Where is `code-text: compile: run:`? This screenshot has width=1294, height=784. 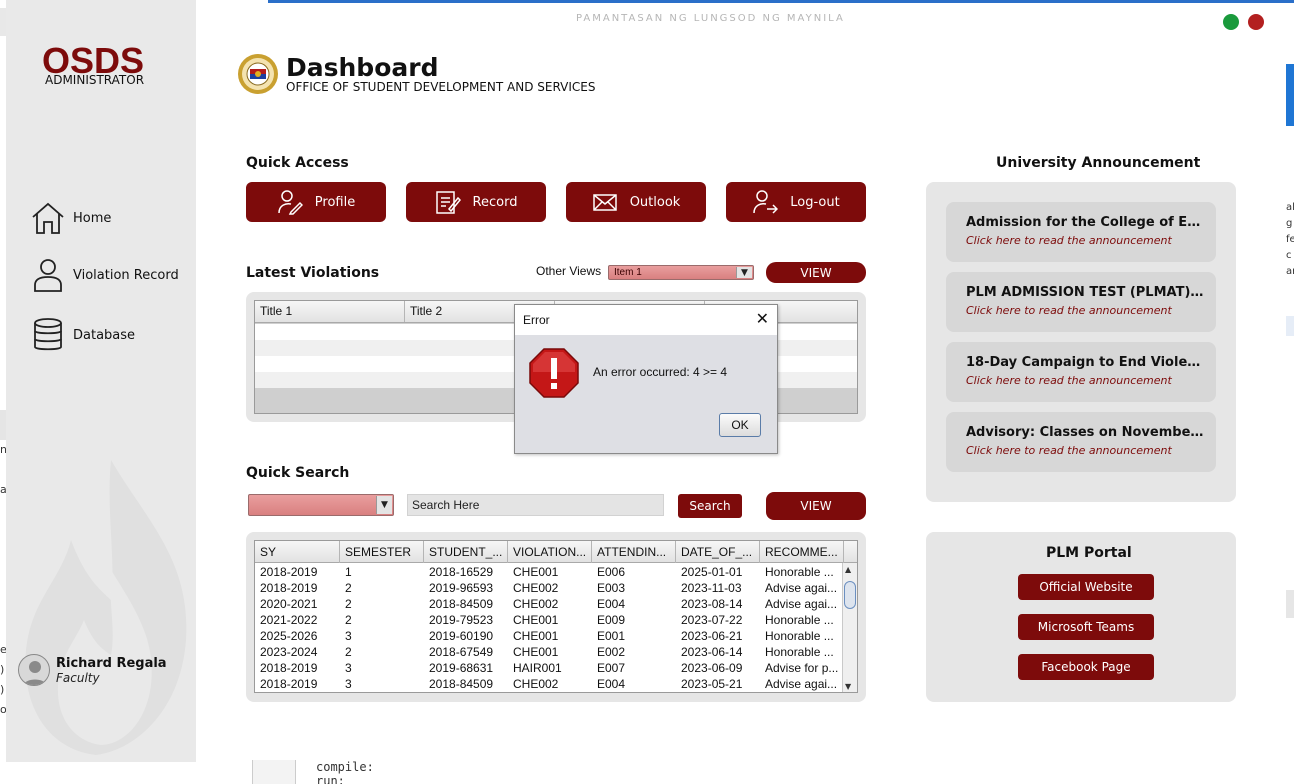
code-text: compile: run: is located at coordinates (345, 772).